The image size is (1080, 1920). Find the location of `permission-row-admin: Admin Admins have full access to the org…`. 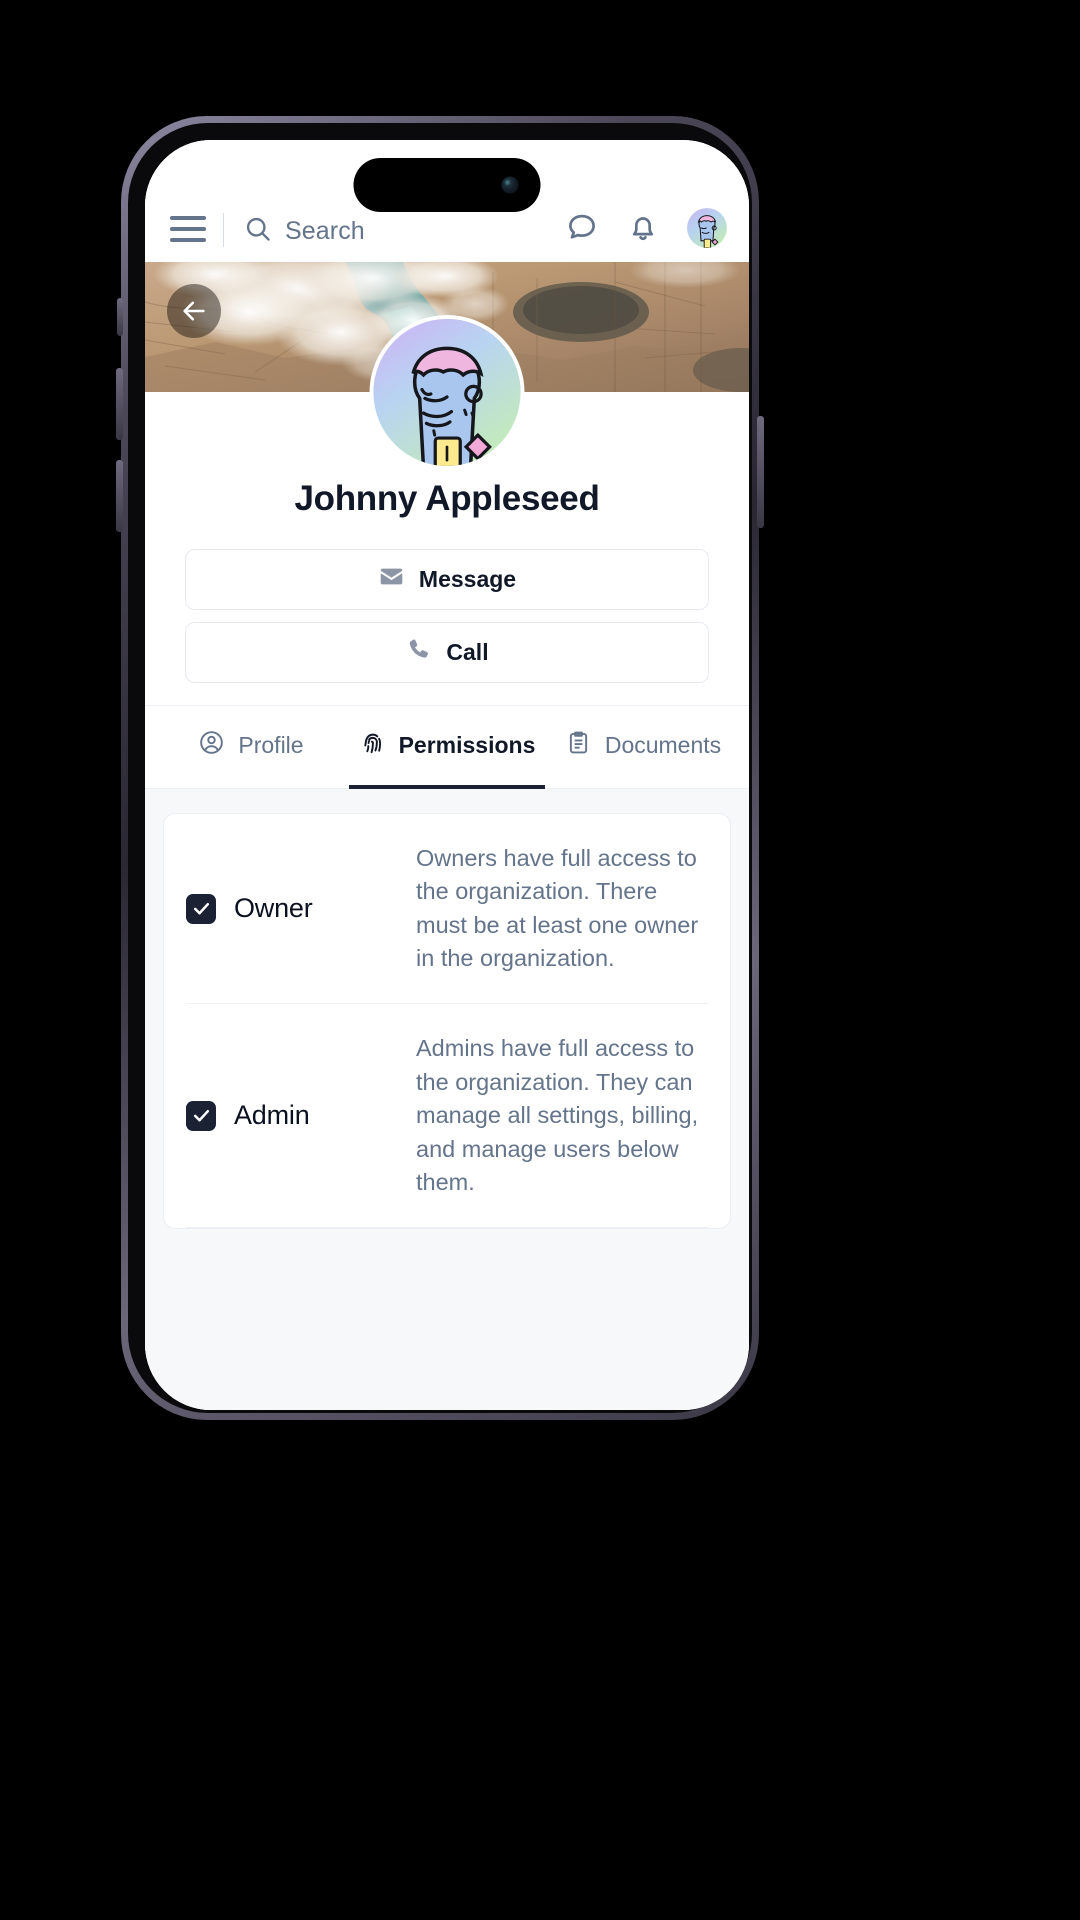

permission-row-admin: Admin Admins have full access to the org… is located at coordinates (447, 1116).